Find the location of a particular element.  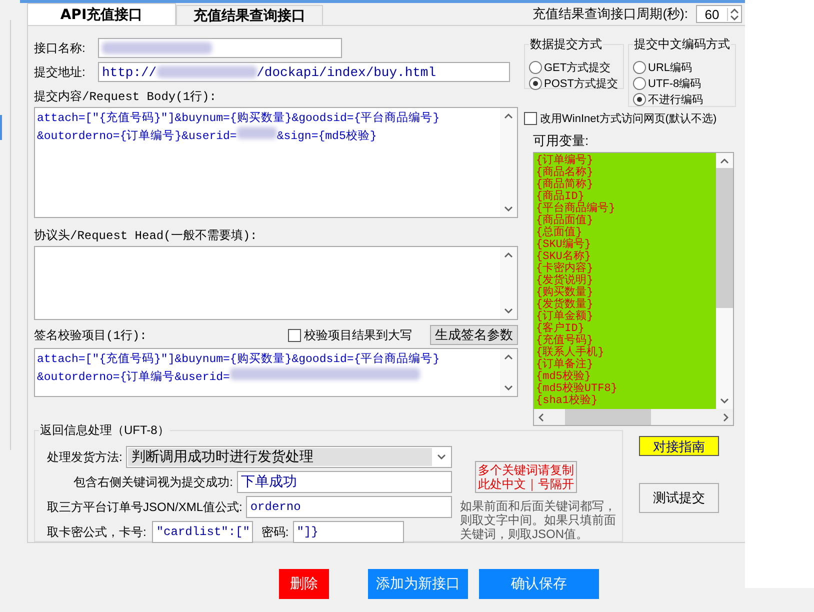

variable-item: {订单金额} is located at coordinates (626, 317).